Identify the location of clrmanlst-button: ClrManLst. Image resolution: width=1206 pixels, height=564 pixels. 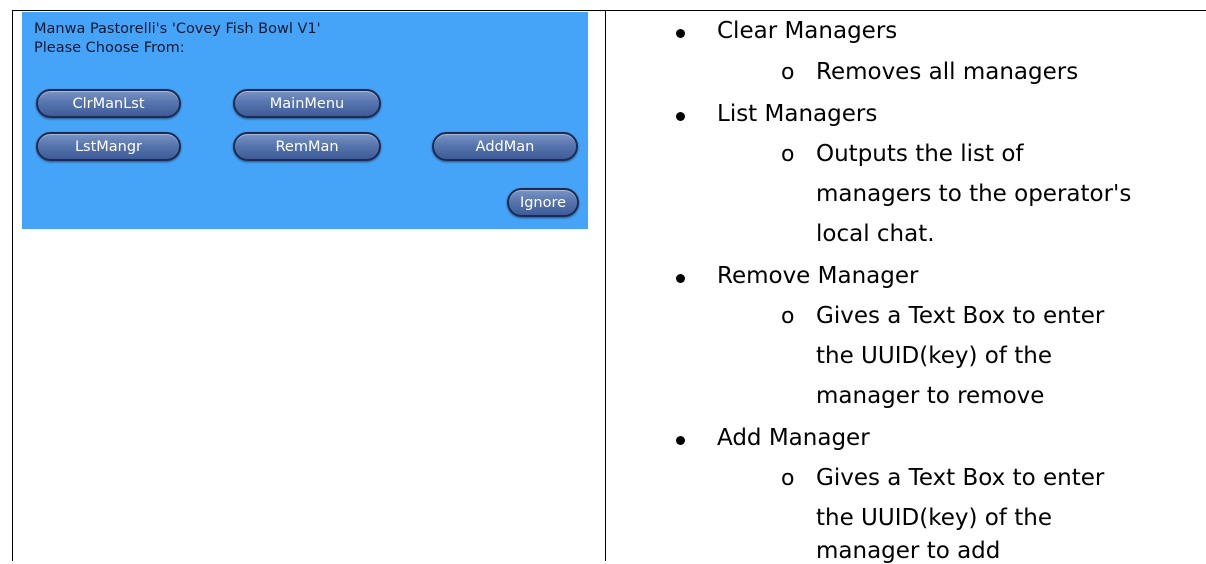
(108, 103).